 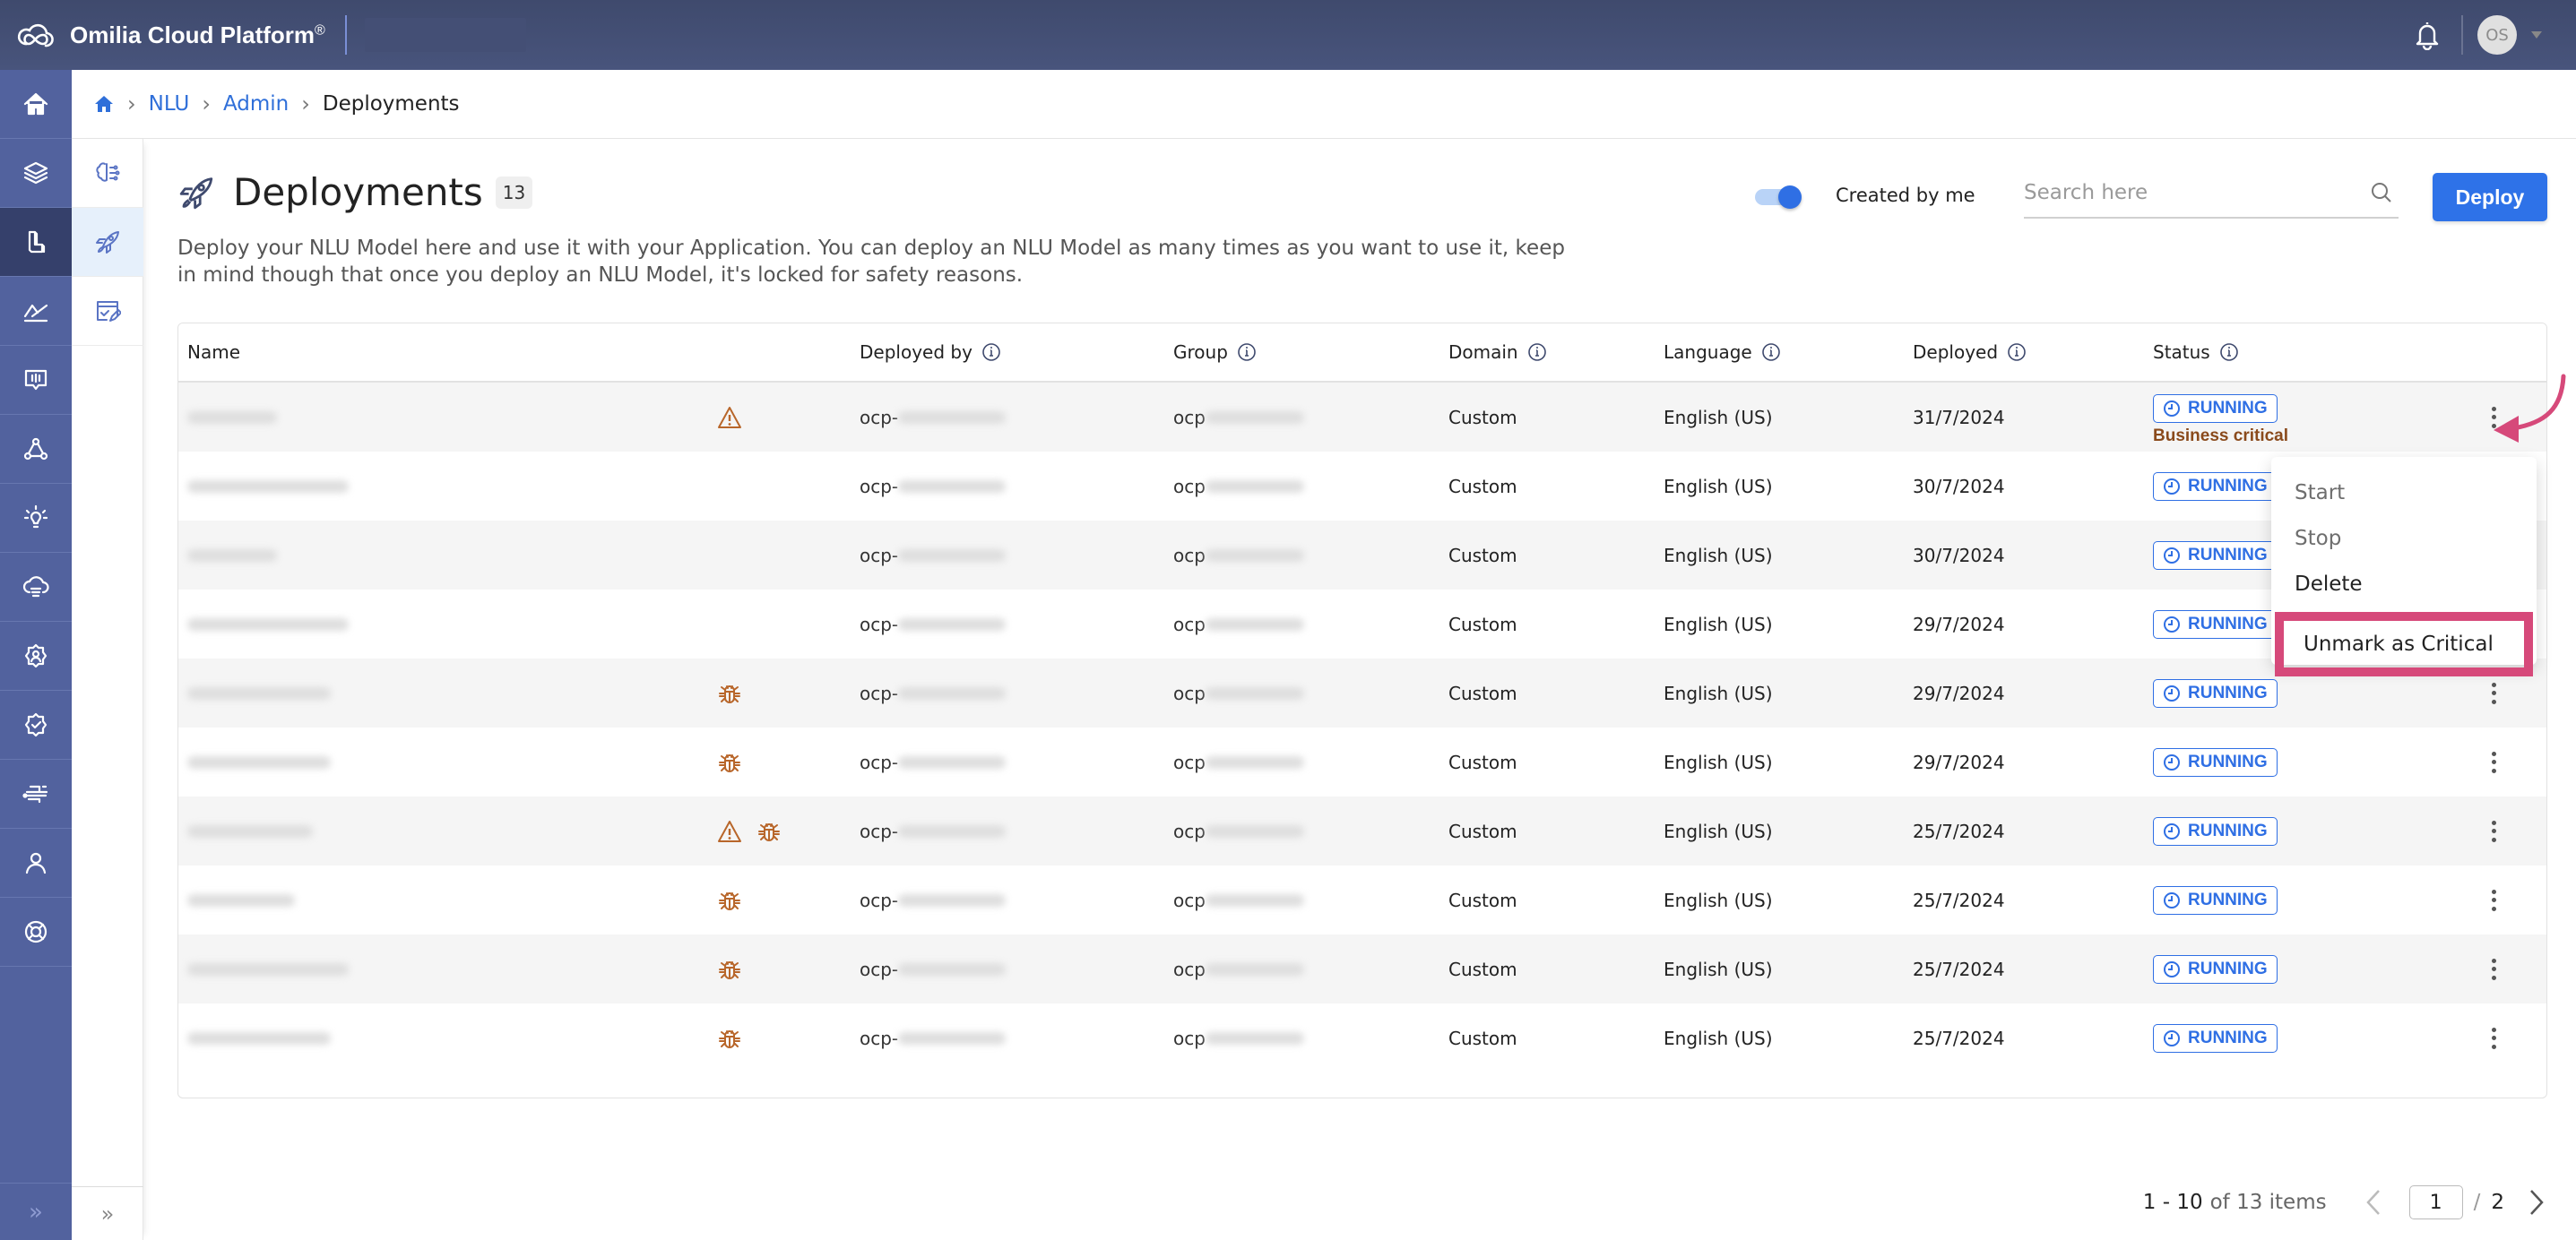 What do you see at coordinates (2490, 197) in the screenshot?
I see `deploy-button: Deploy` at bounding box center [2490, 197].